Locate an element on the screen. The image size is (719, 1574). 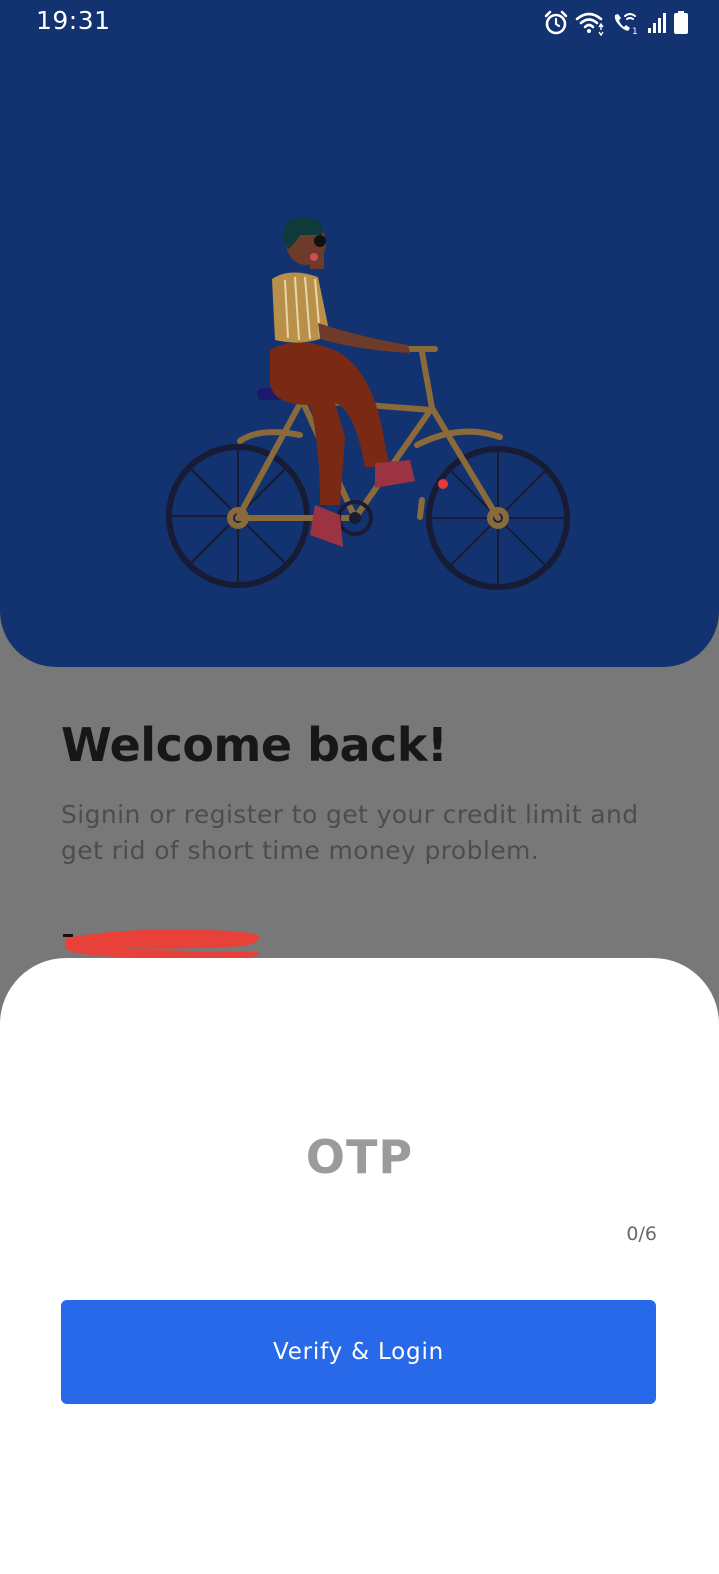
status-icons: 1 is located at coordinates (616, 23).